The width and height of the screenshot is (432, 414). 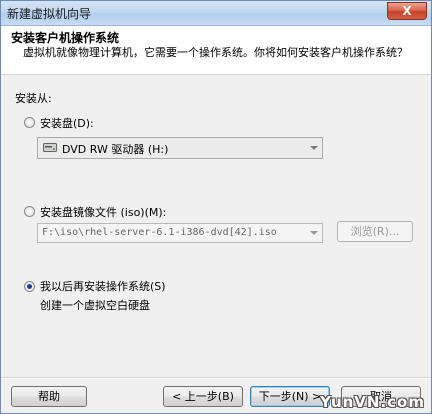 I want to click on next-button: 下一步(N) >, so click(x=290, y=396).